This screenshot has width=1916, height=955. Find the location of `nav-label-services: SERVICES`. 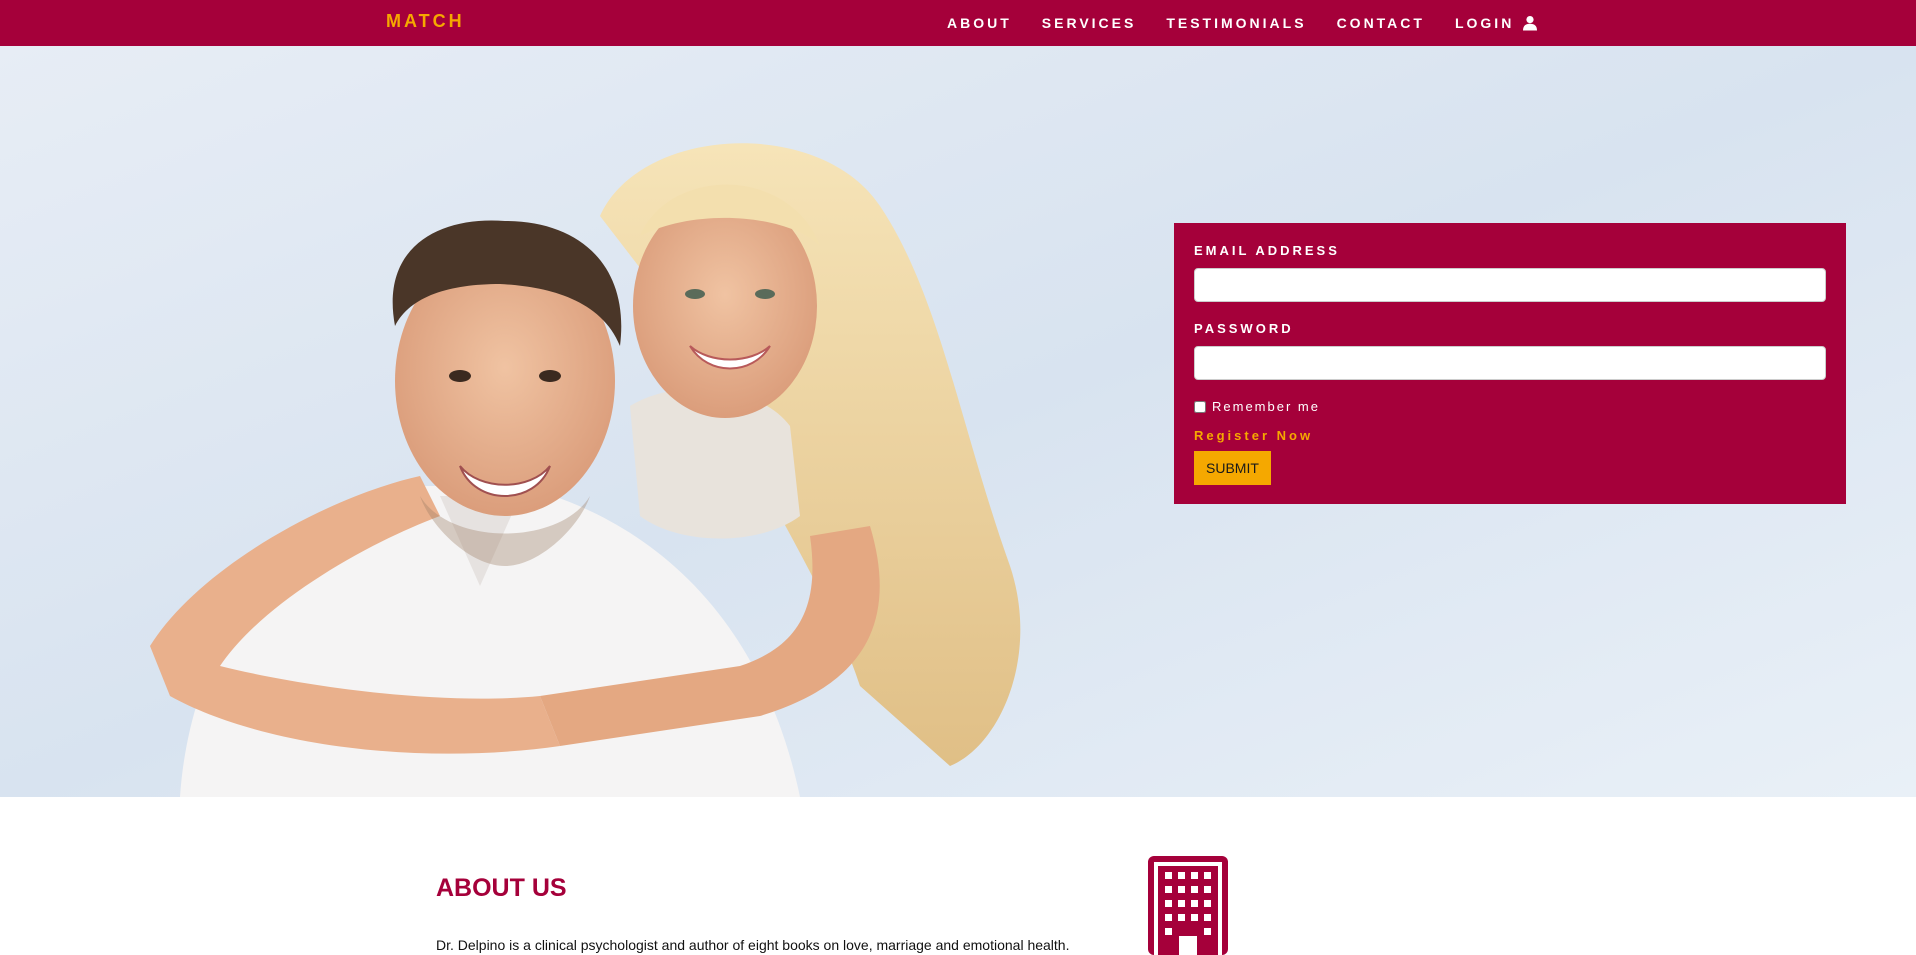

nav-label-services: SERVICES is located at coordinates (1089, 23).